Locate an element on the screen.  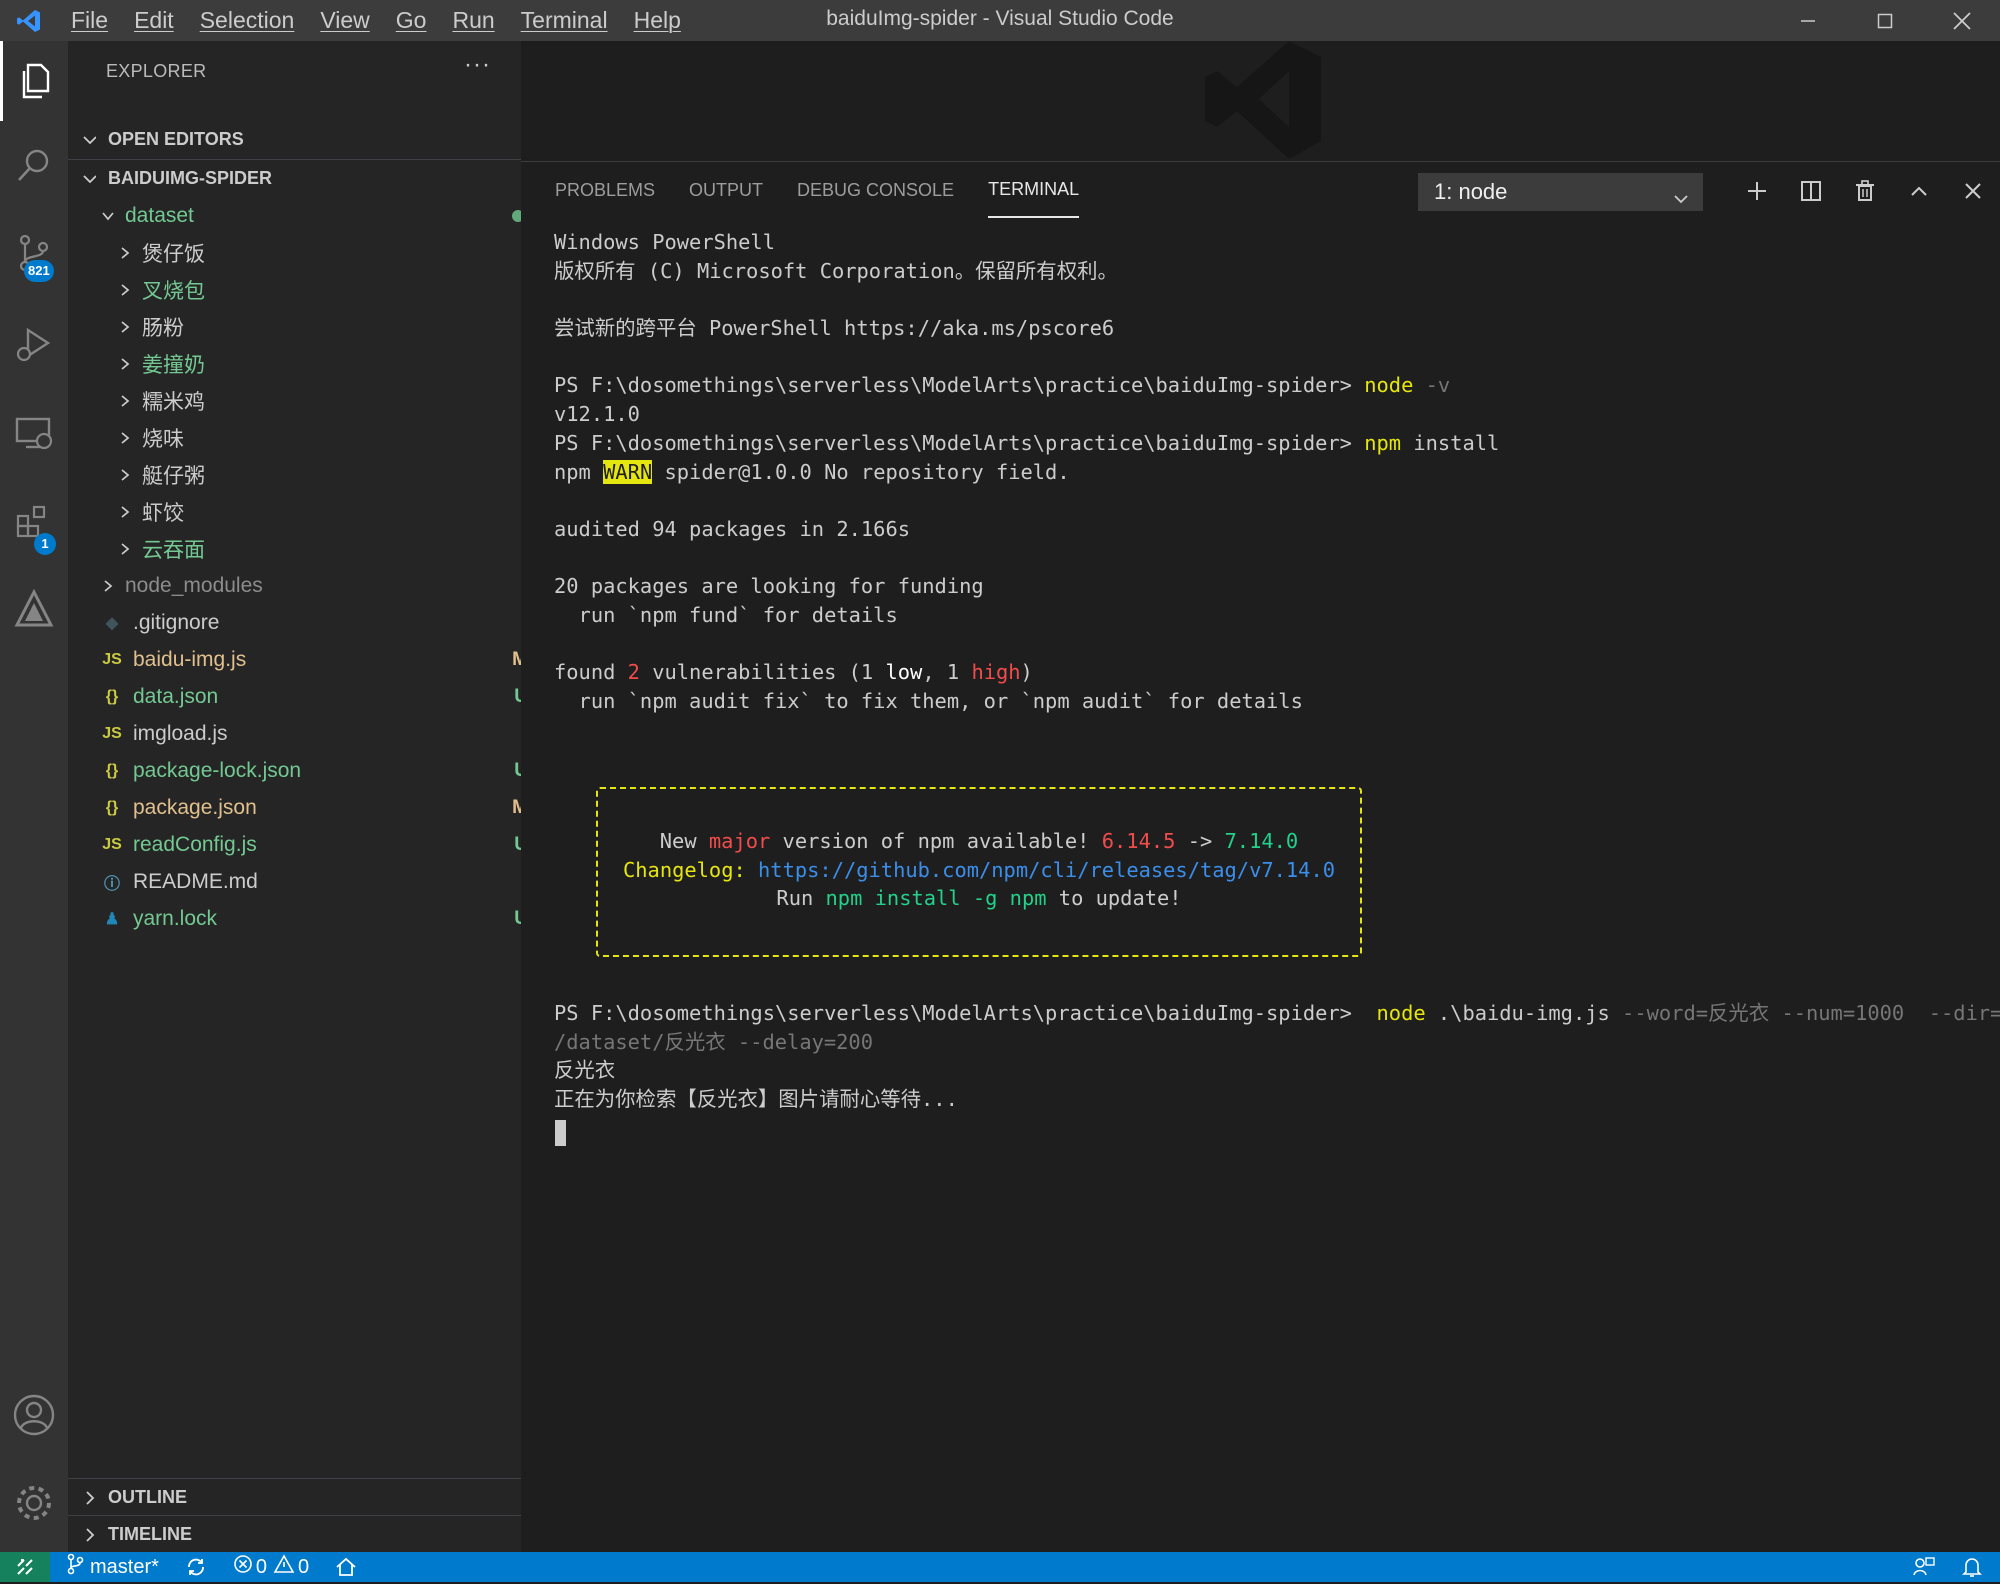
plus-icon is located at coordinates (1757, 191).